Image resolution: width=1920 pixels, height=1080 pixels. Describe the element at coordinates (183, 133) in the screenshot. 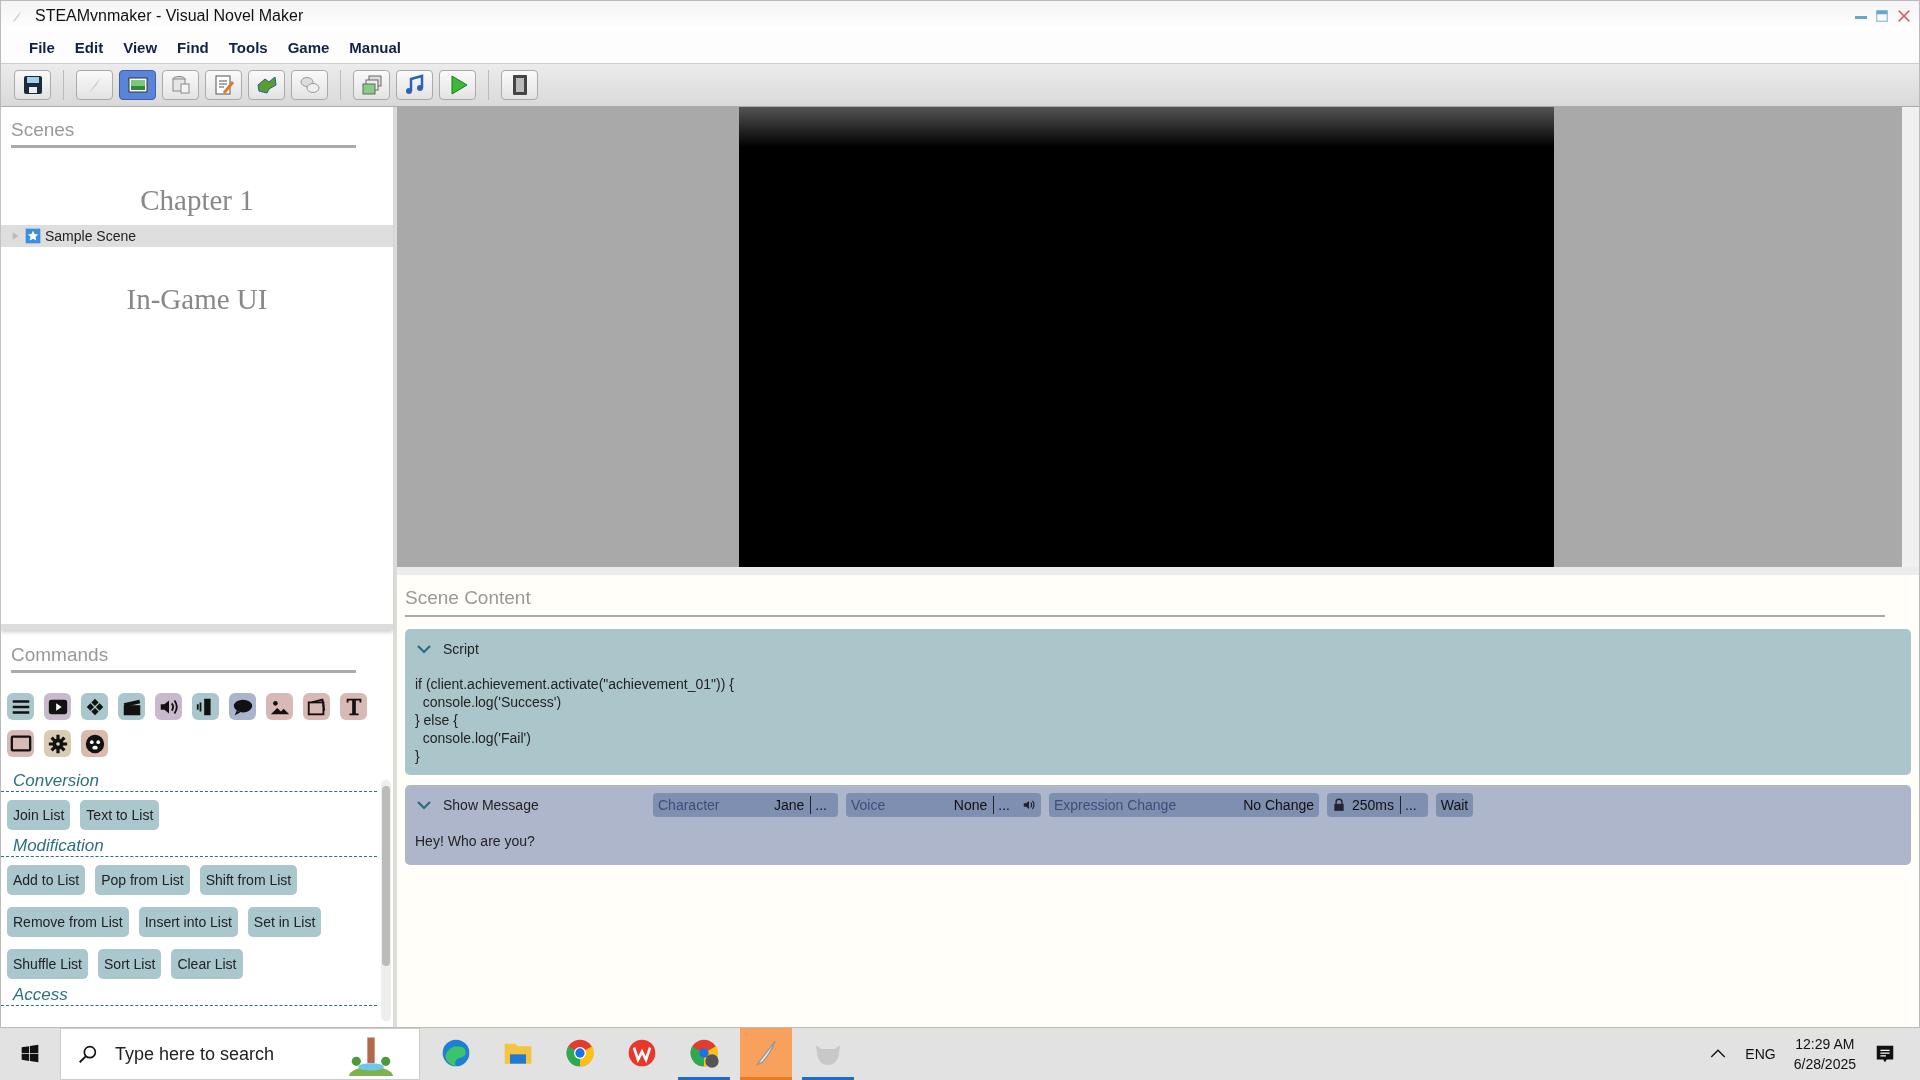

I see `panel-title: Scenes` at that location.